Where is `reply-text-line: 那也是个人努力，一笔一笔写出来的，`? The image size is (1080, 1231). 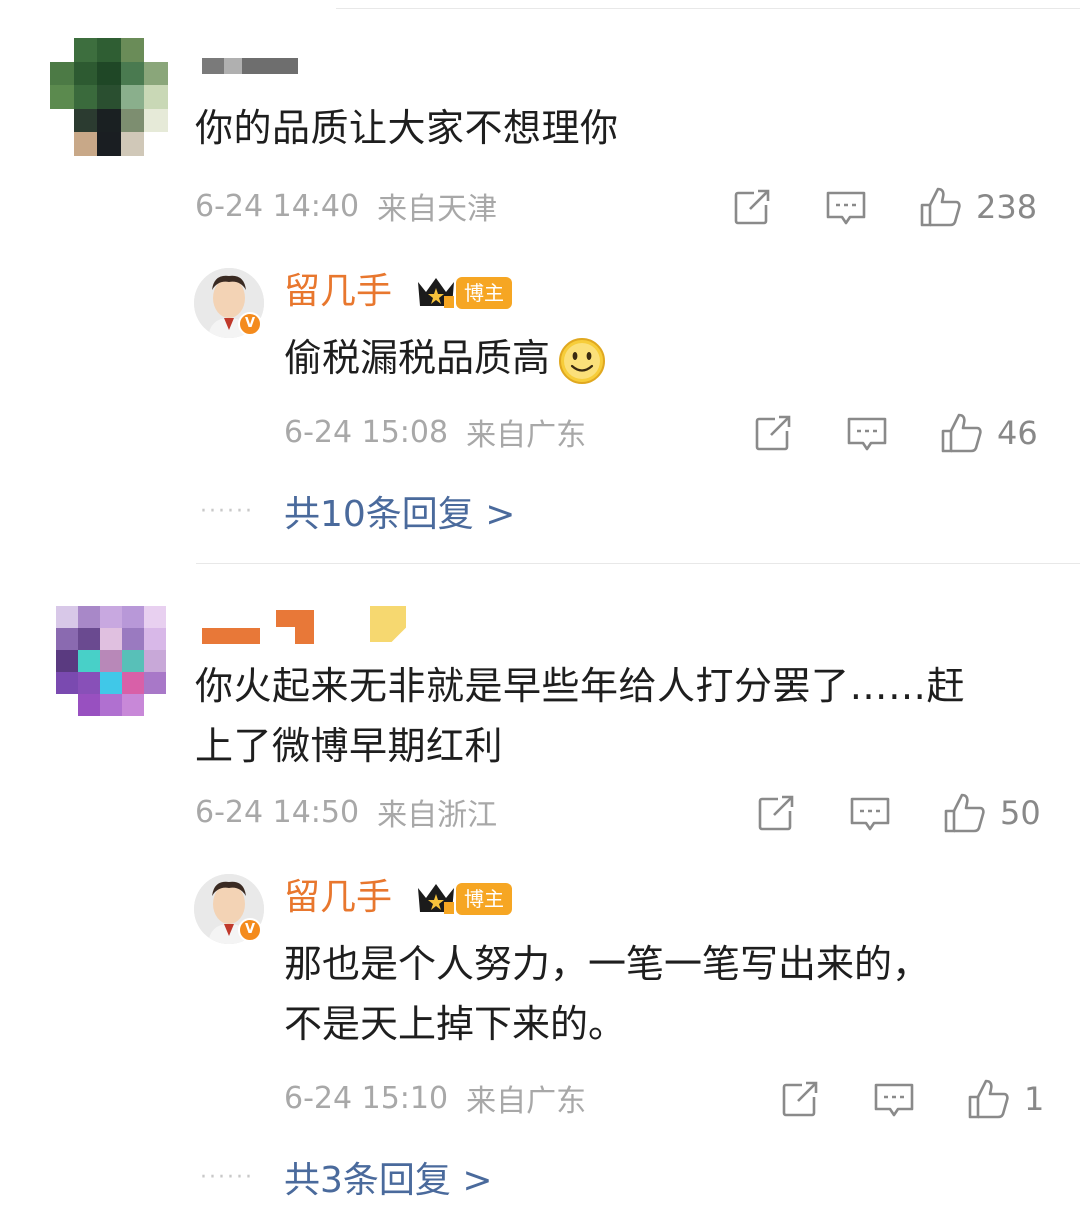
reply-text-line: 那也是个人努力，一笔一笔写出来的， is located at coordinates (607, 964).